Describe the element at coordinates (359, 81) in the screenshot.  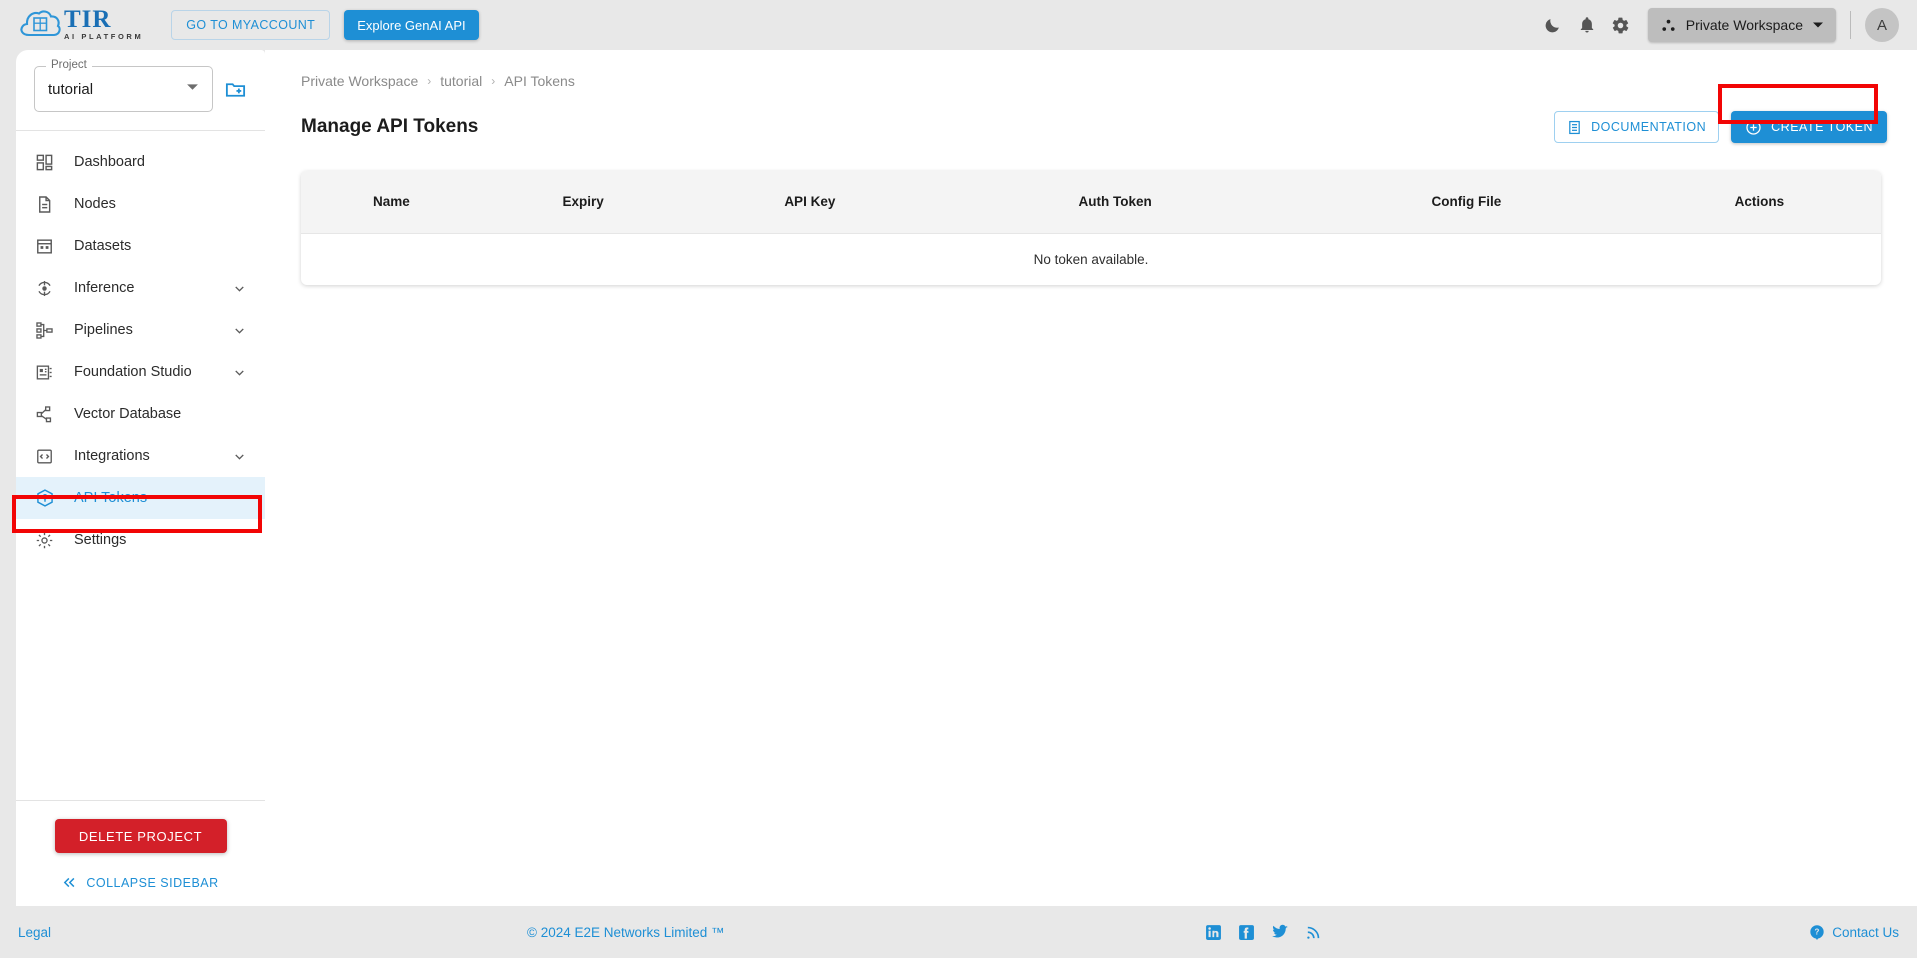
I see `breadcrumb-item-workspace: Private Workspace` at that location.